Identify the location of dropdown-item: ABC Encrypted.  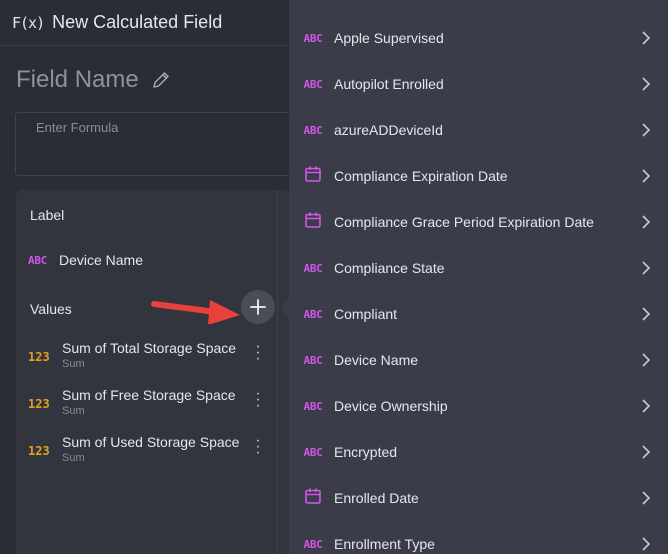
(478, 452).